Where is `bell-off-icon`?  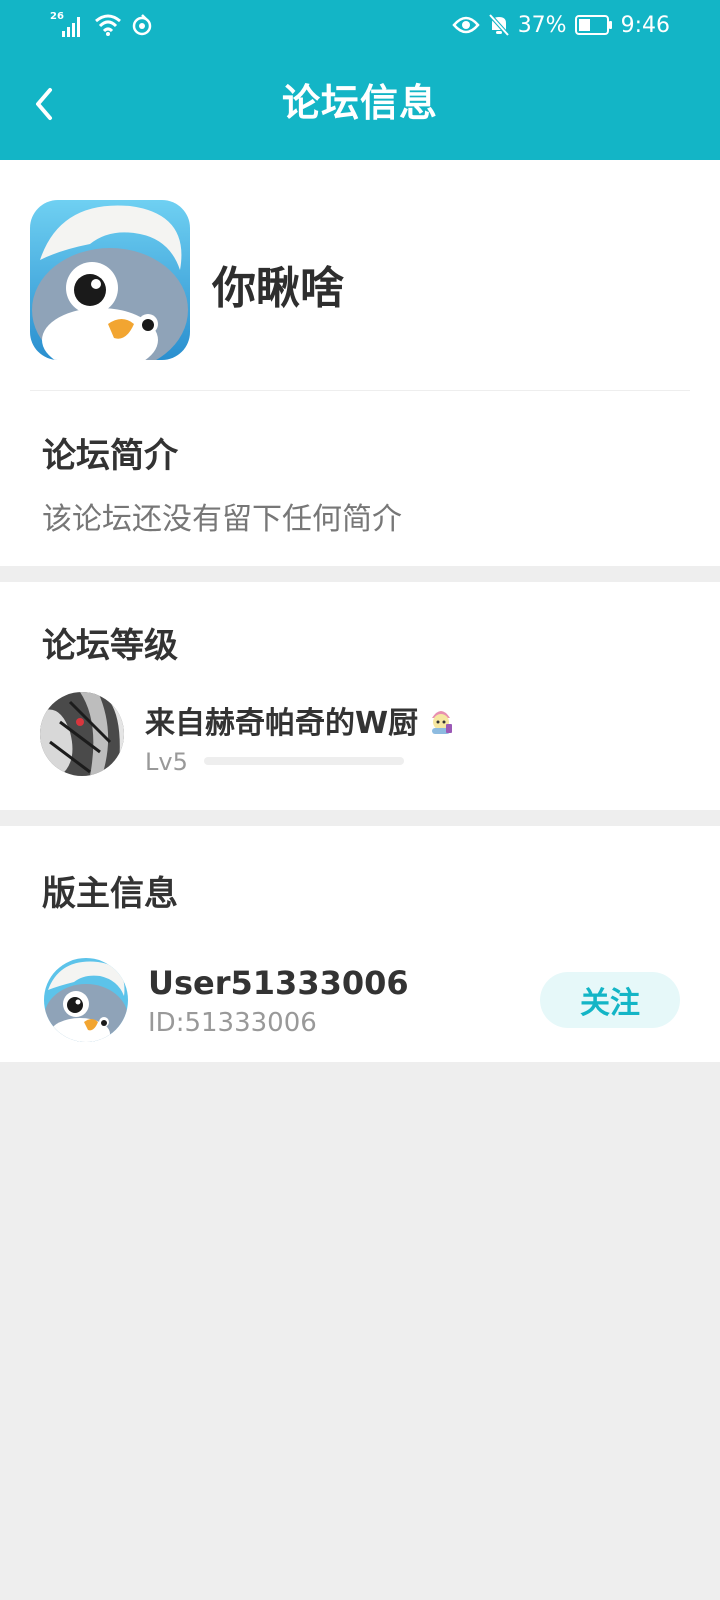
bell-off-icon is located at coordinates (499, 25).